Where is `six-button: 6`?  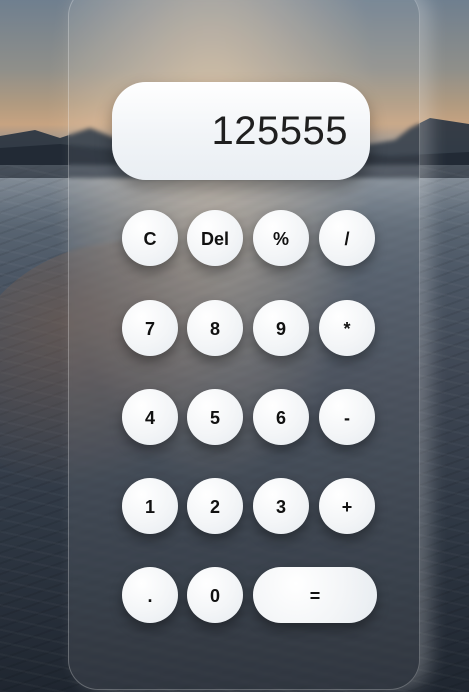 six-button: 6 is located at coordinates (281, 417).